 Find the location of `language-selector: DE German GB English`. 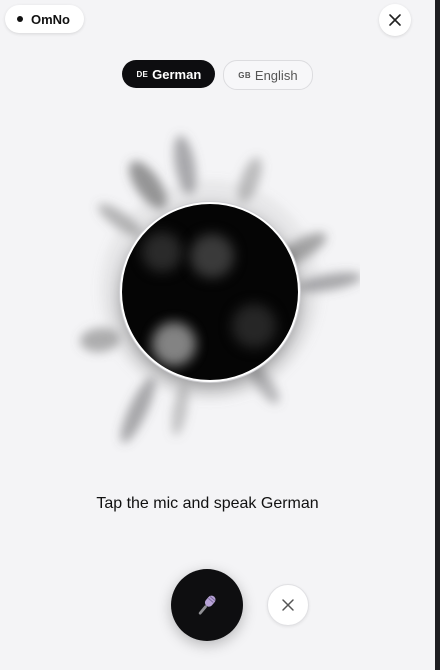

language-selector: DE German GB English is located at coordinates (217, 75).